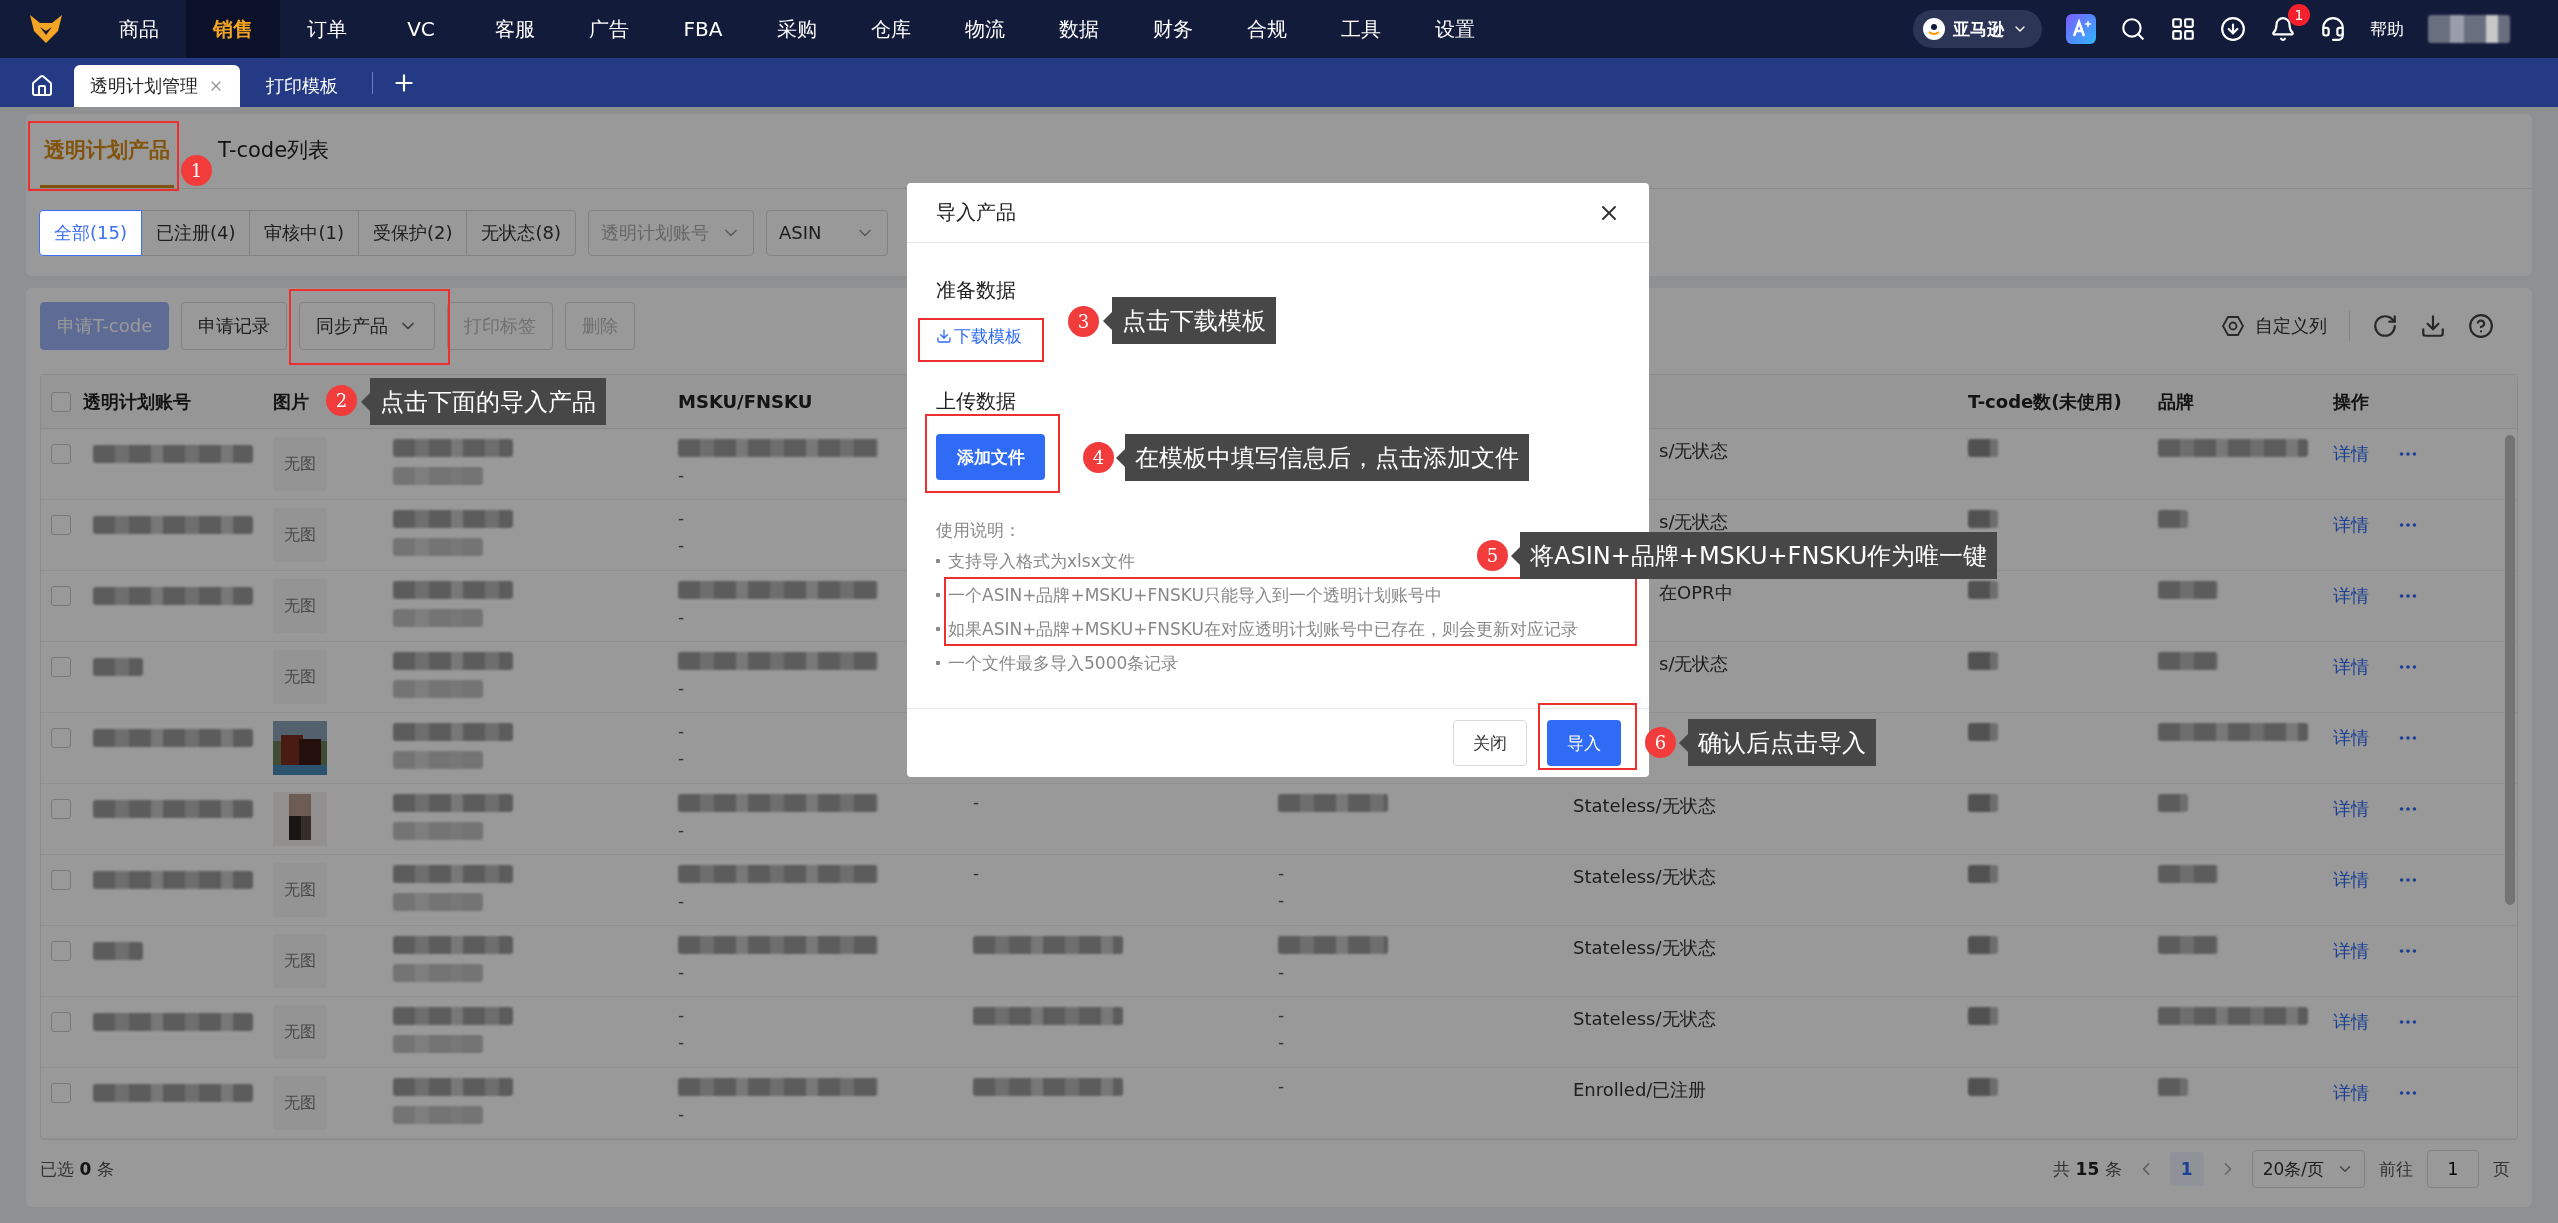 This screenshot has height=1223, width=2558. What do you see at coordinates (990, 457) in the screenshot?
I see `add-file-button: 添加文件` at bounding box center [990, 457].